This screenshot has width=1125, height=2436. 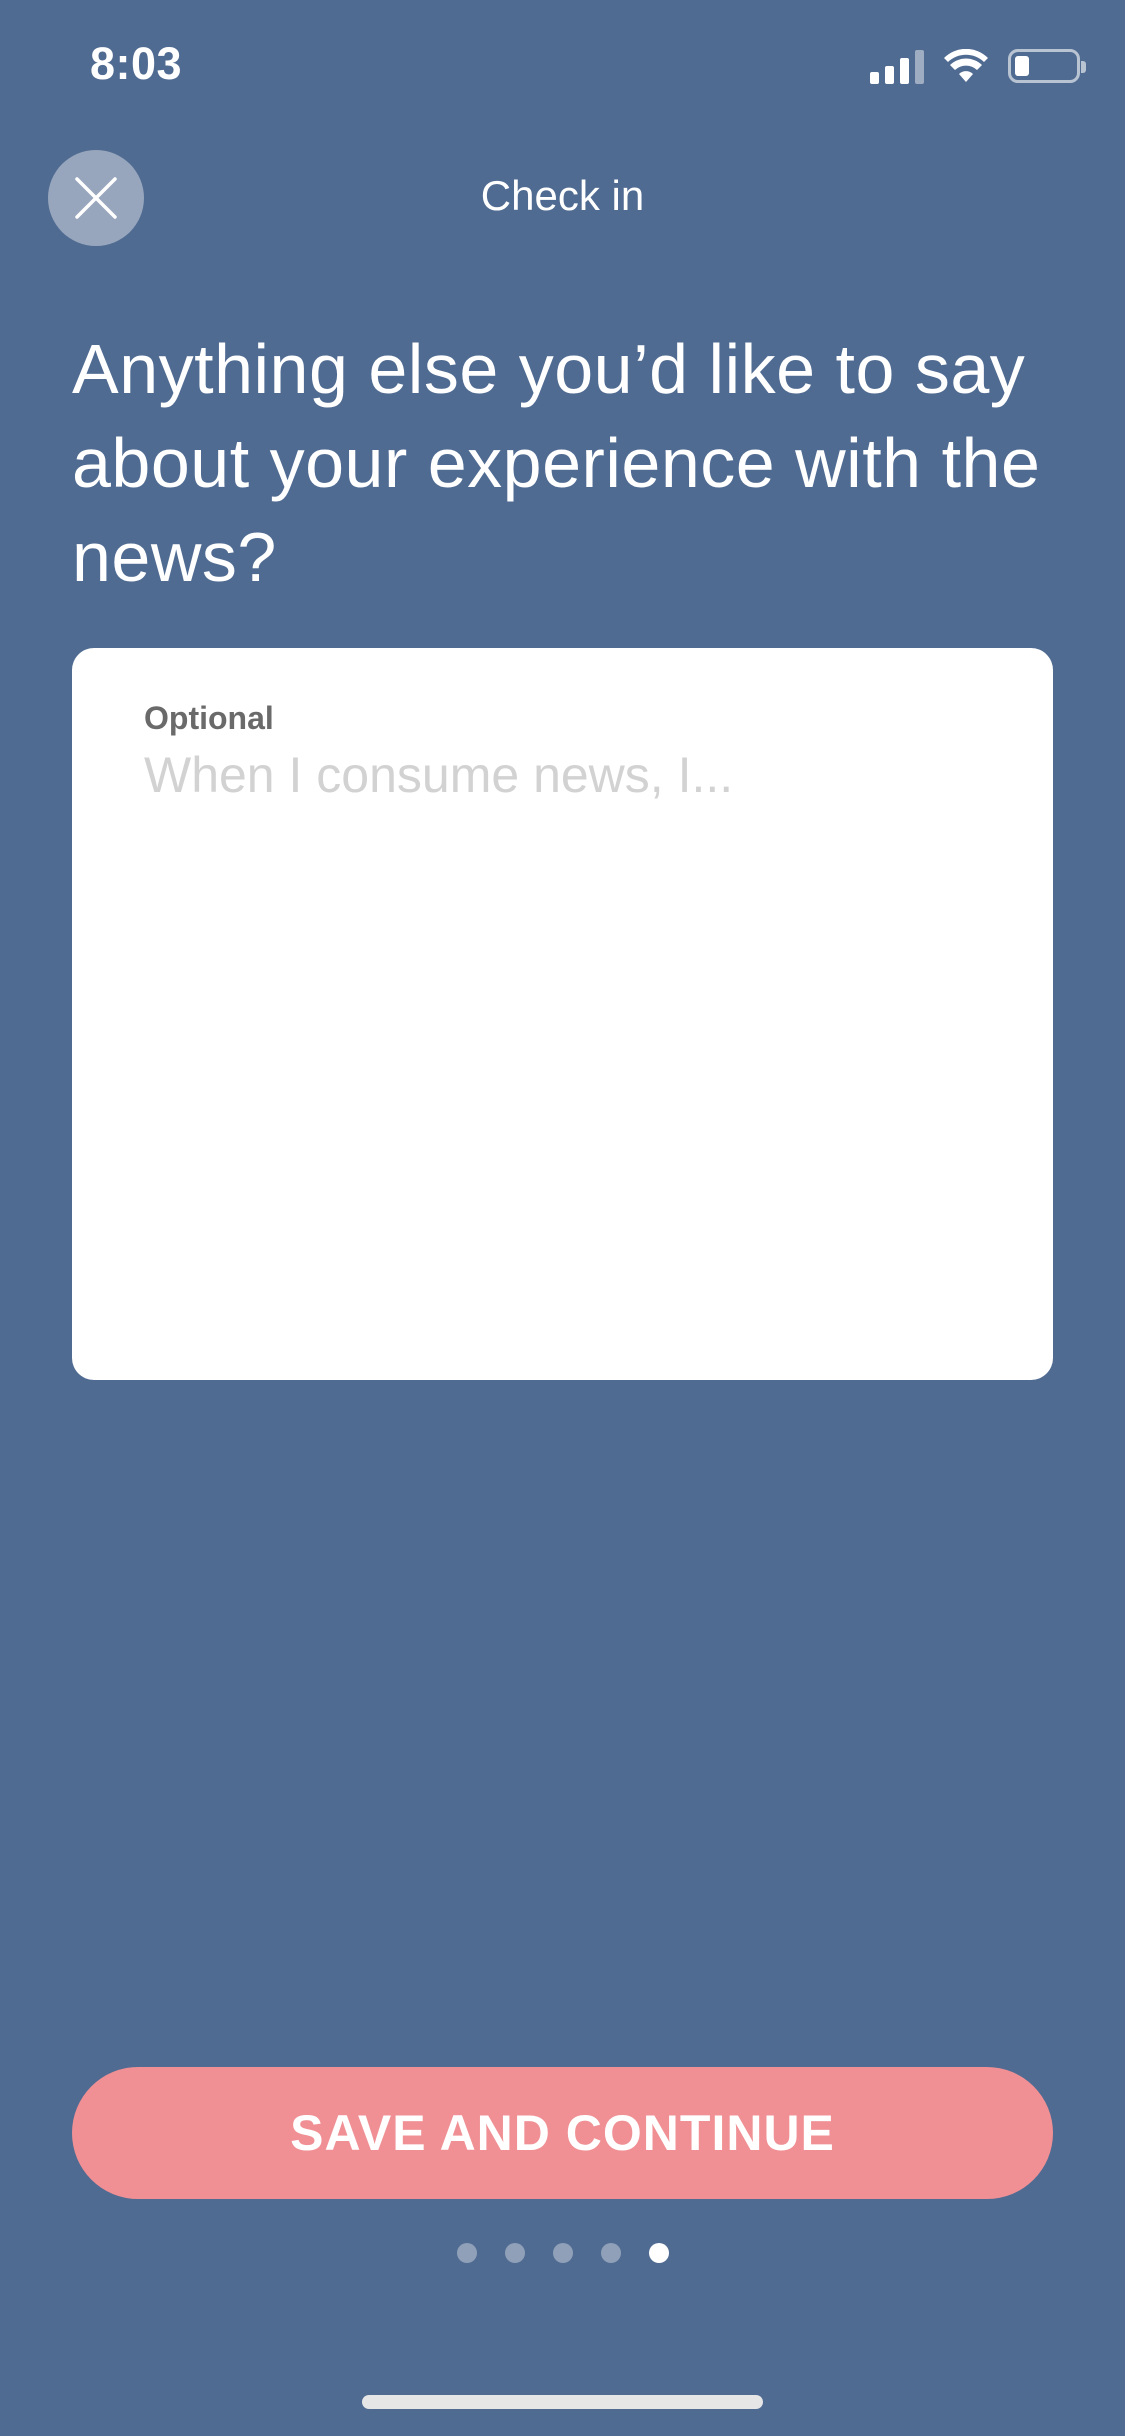 I want to click on page-dot-5-active, so click(x=658, y=2253).